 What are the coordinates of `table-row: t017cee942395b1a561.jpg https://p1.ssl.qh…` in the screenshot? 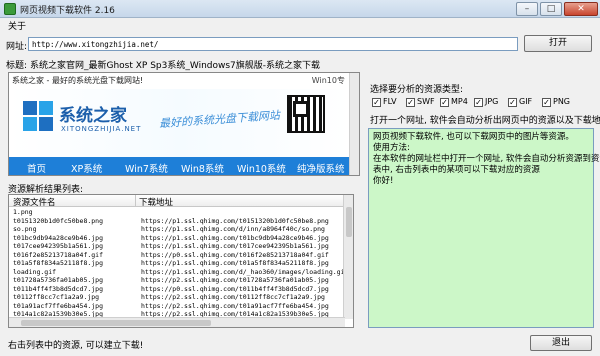 It's located at (177, 246).